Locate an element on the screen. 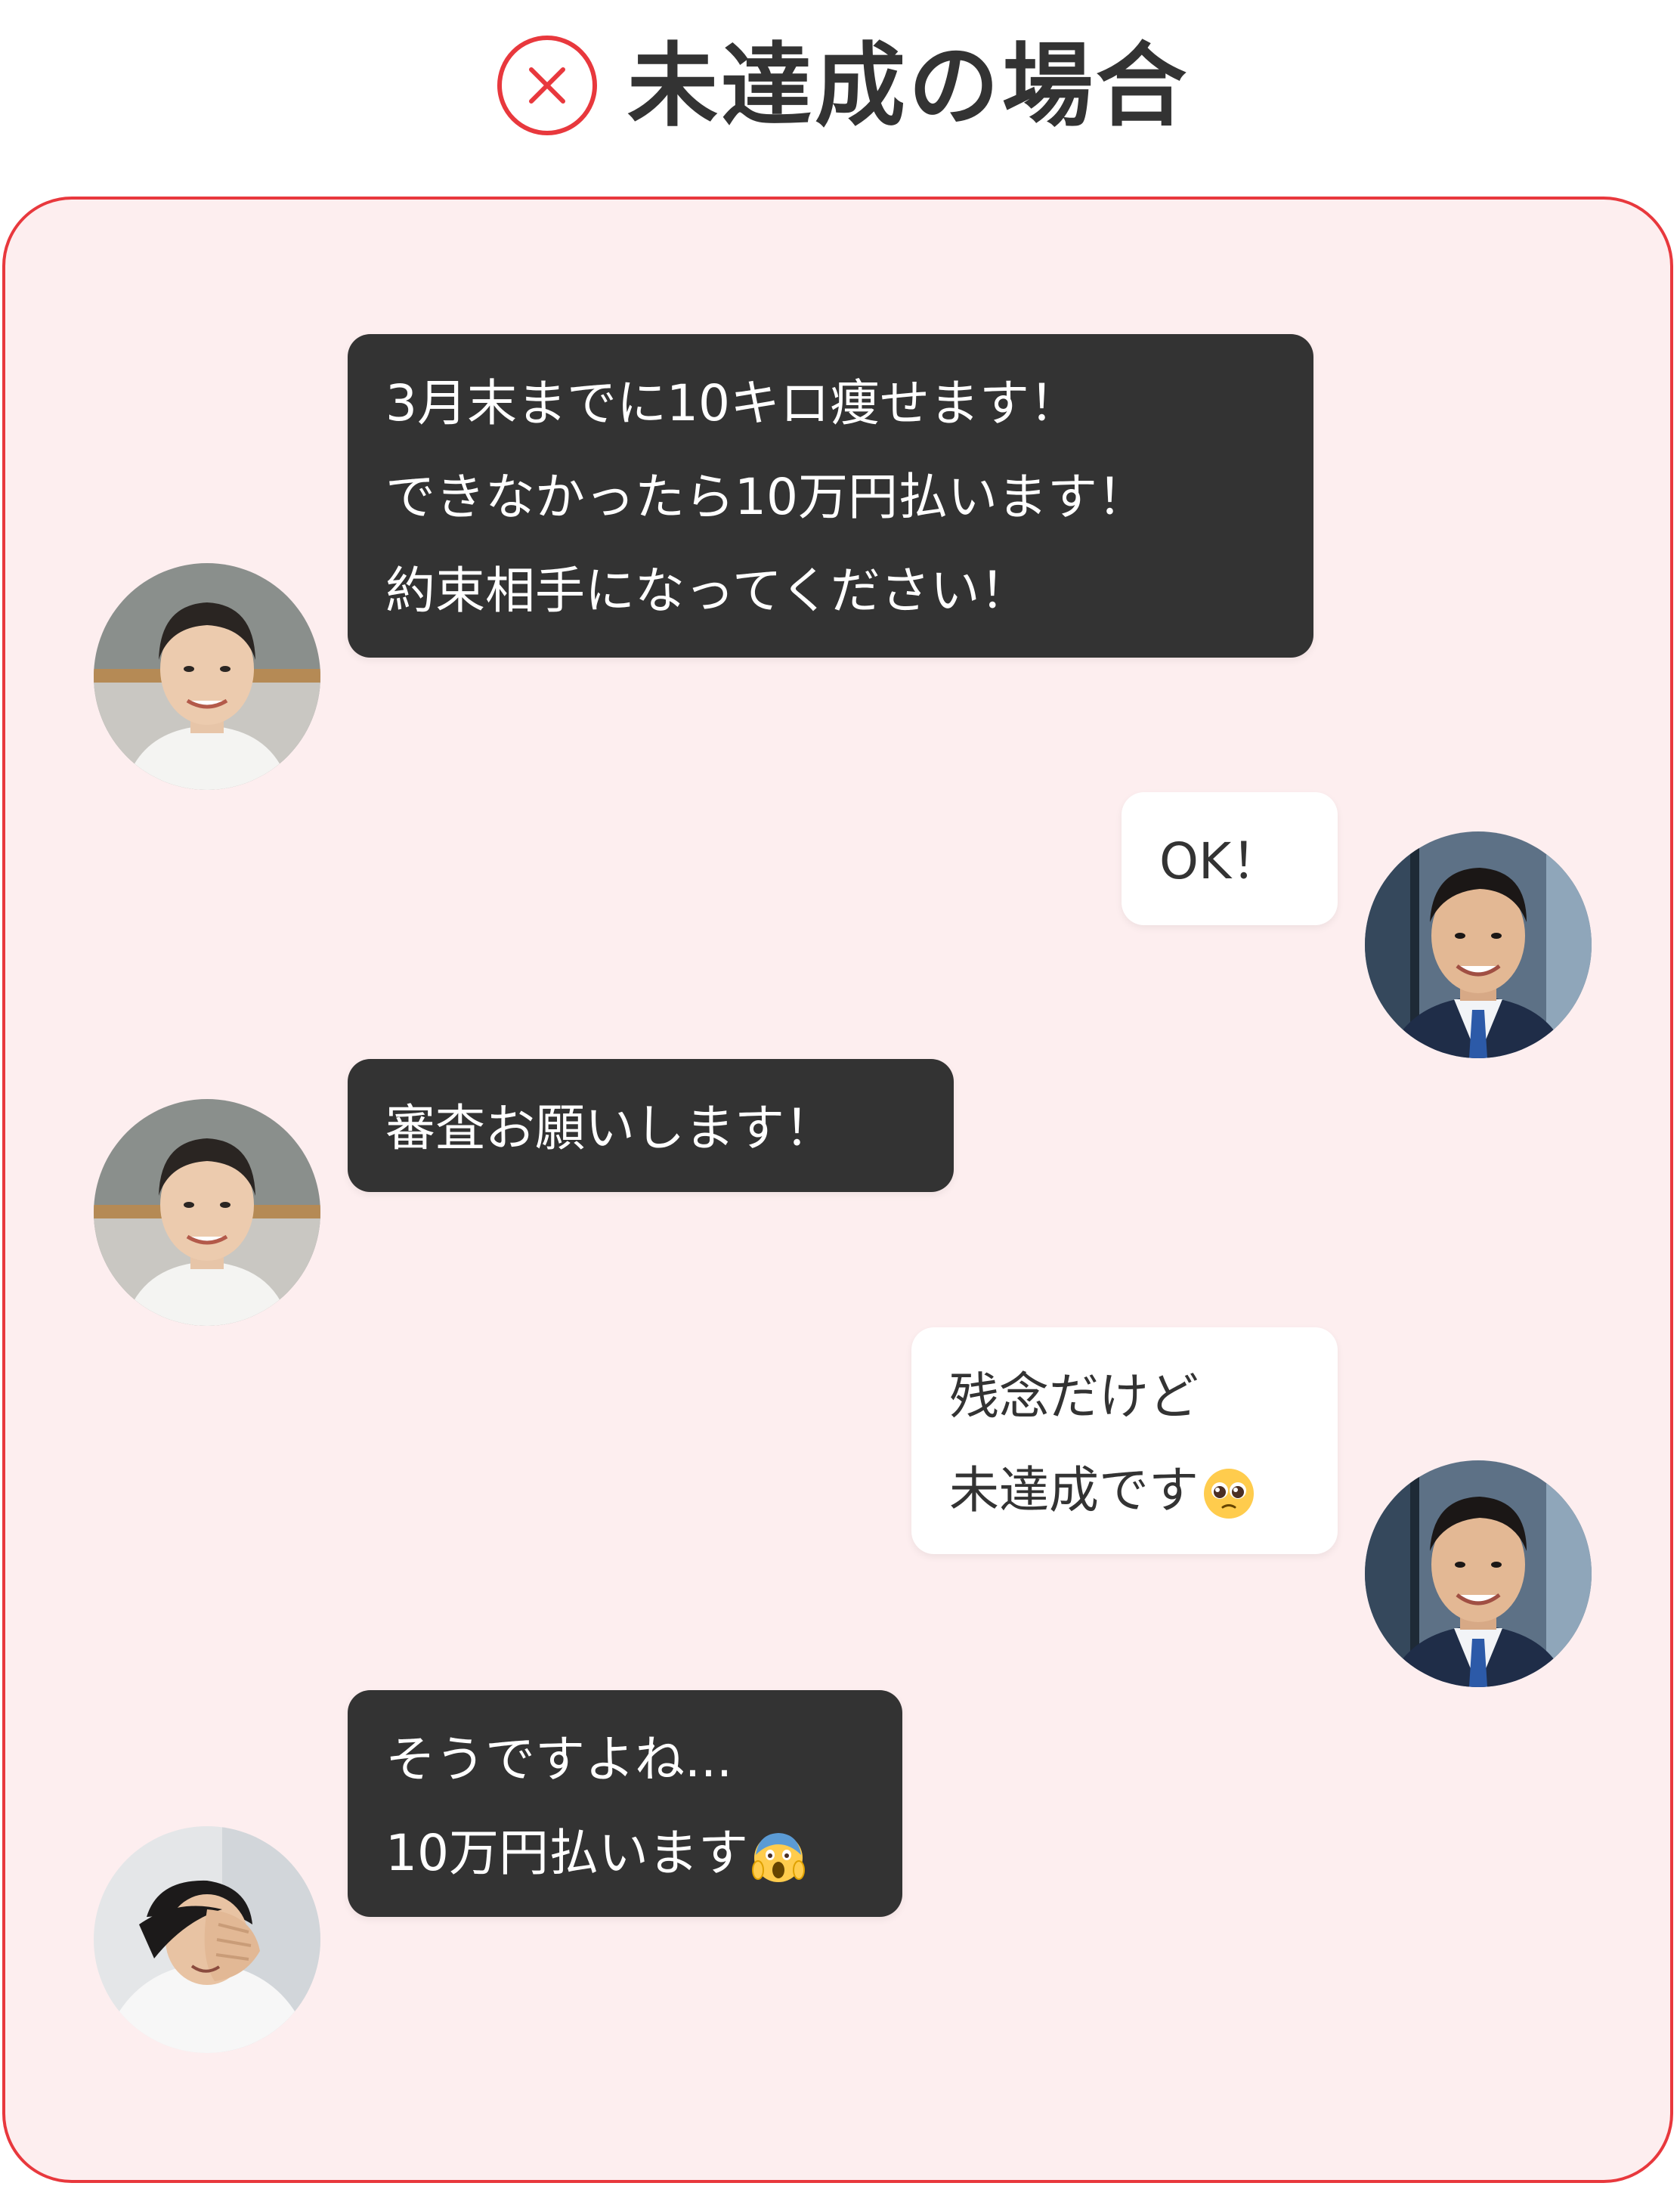 Image resolution: width=1680 pixels, height=2186 pixels. man-covering-face-avatar-image is located at coordinates (207, 1939).